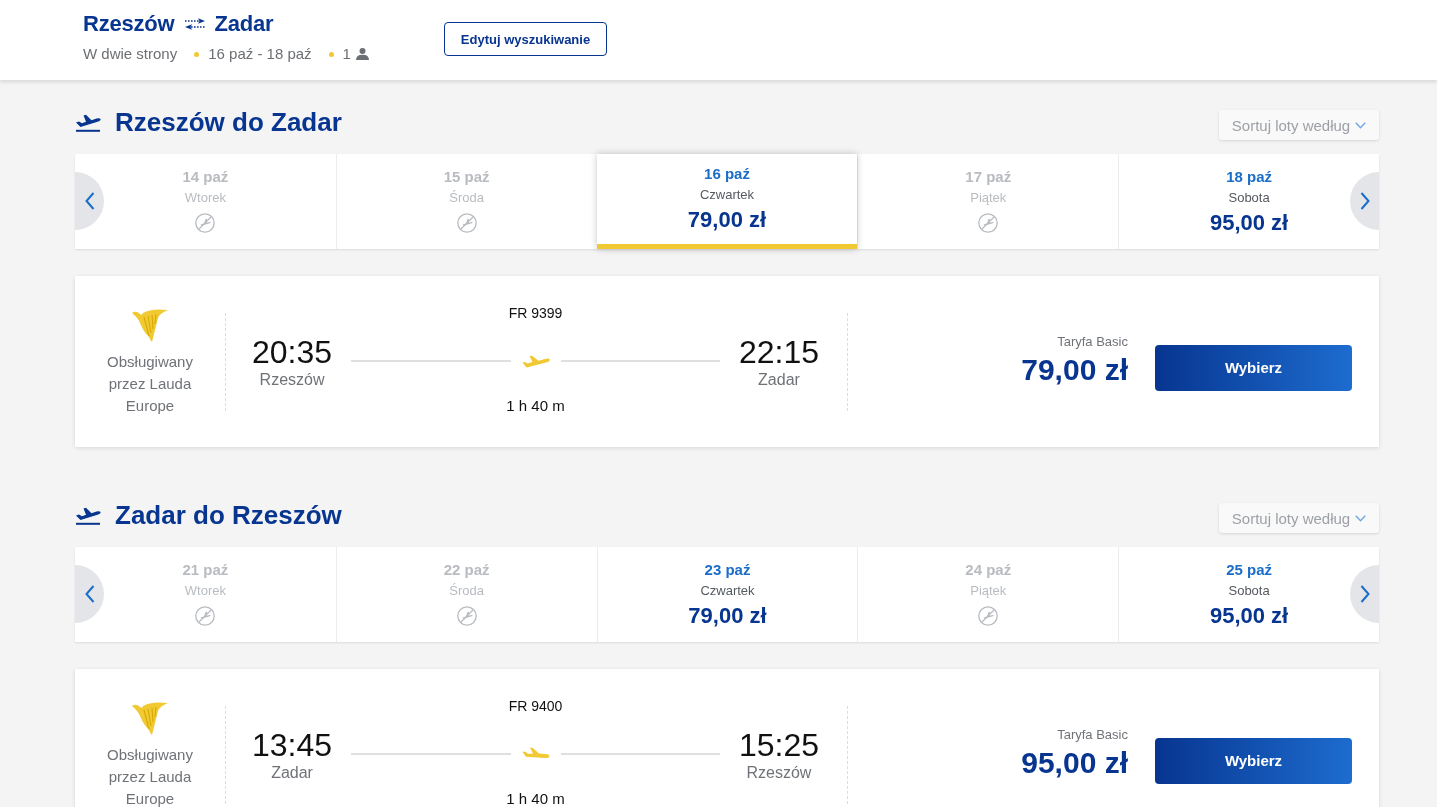 The width and height of the screenshot is (1437, 807). Describe the element at coordinates (727, 594) in the screenshot. I see `date-tab: 23 paź Czwartek 79,00 zł` at that location.